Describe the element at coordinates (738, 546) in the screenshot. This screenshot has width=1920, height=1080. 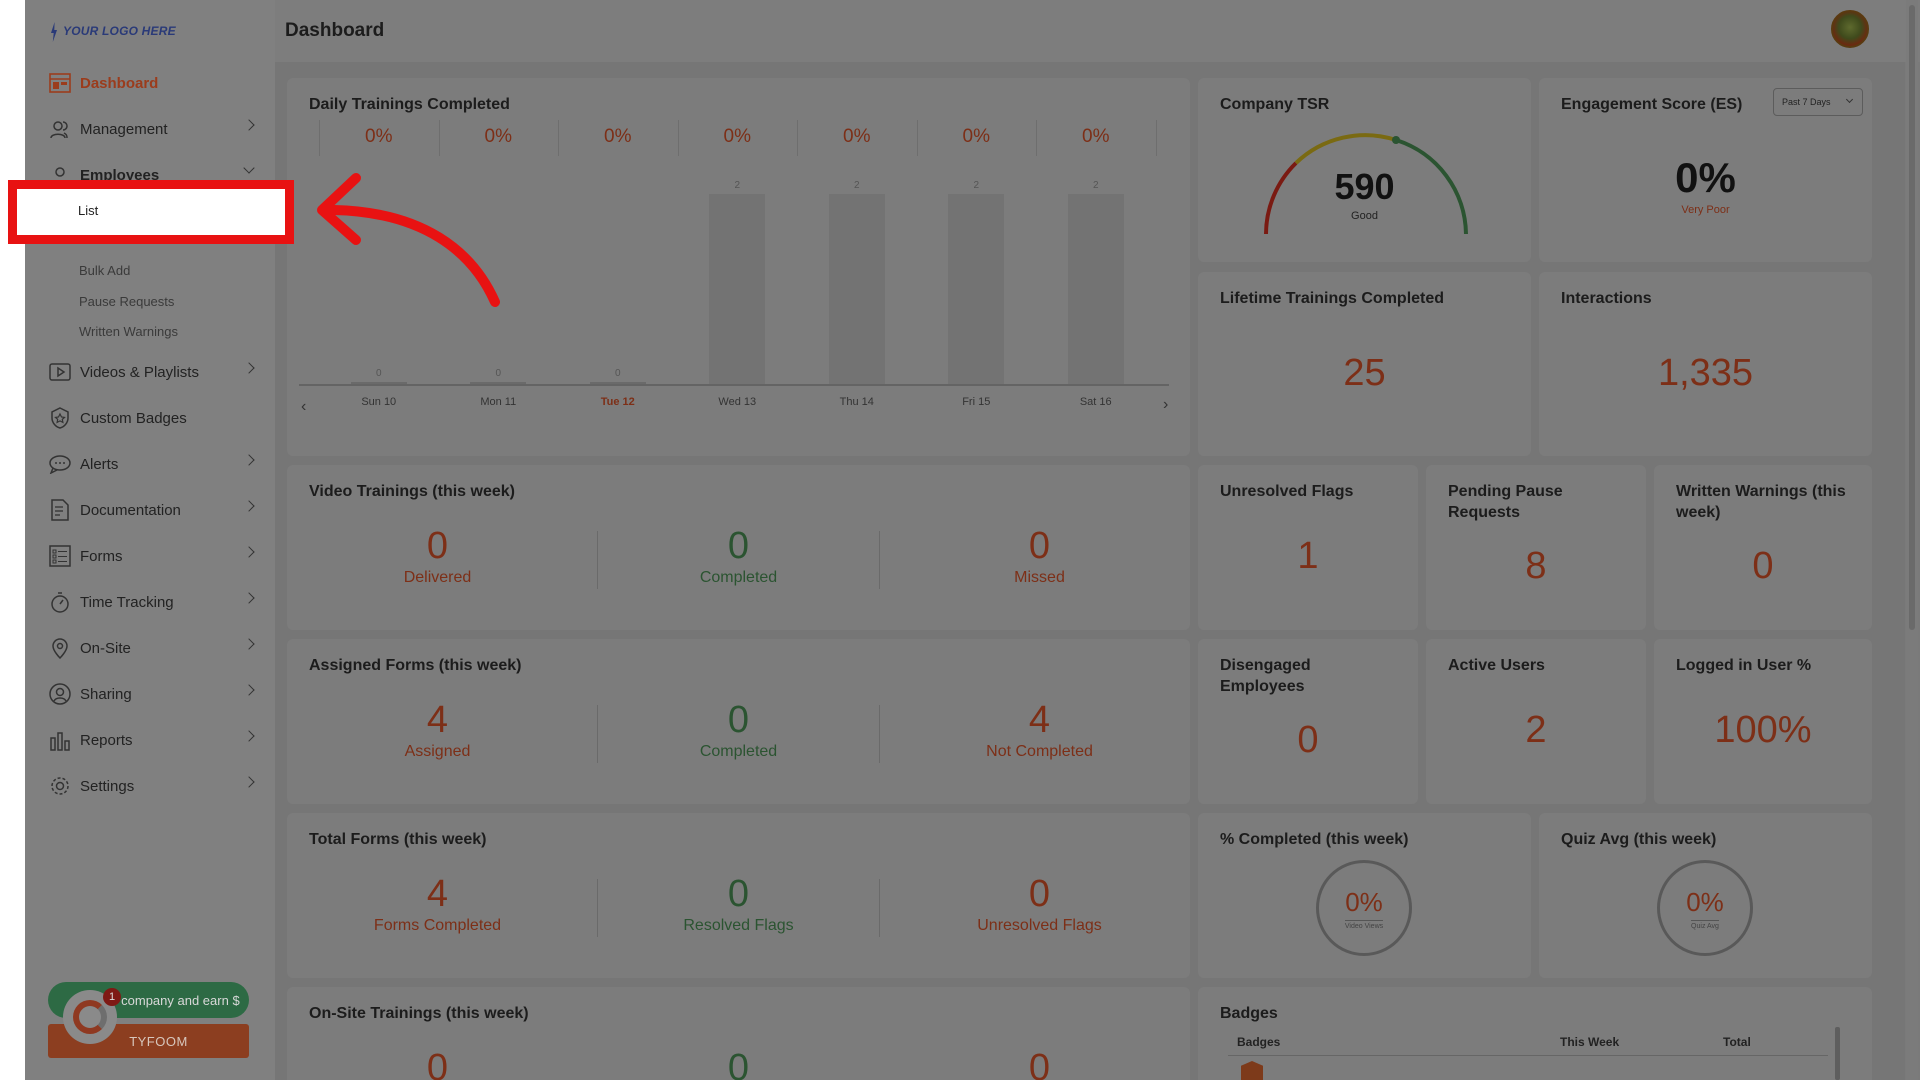
I see `completed-value: 0` at that location.